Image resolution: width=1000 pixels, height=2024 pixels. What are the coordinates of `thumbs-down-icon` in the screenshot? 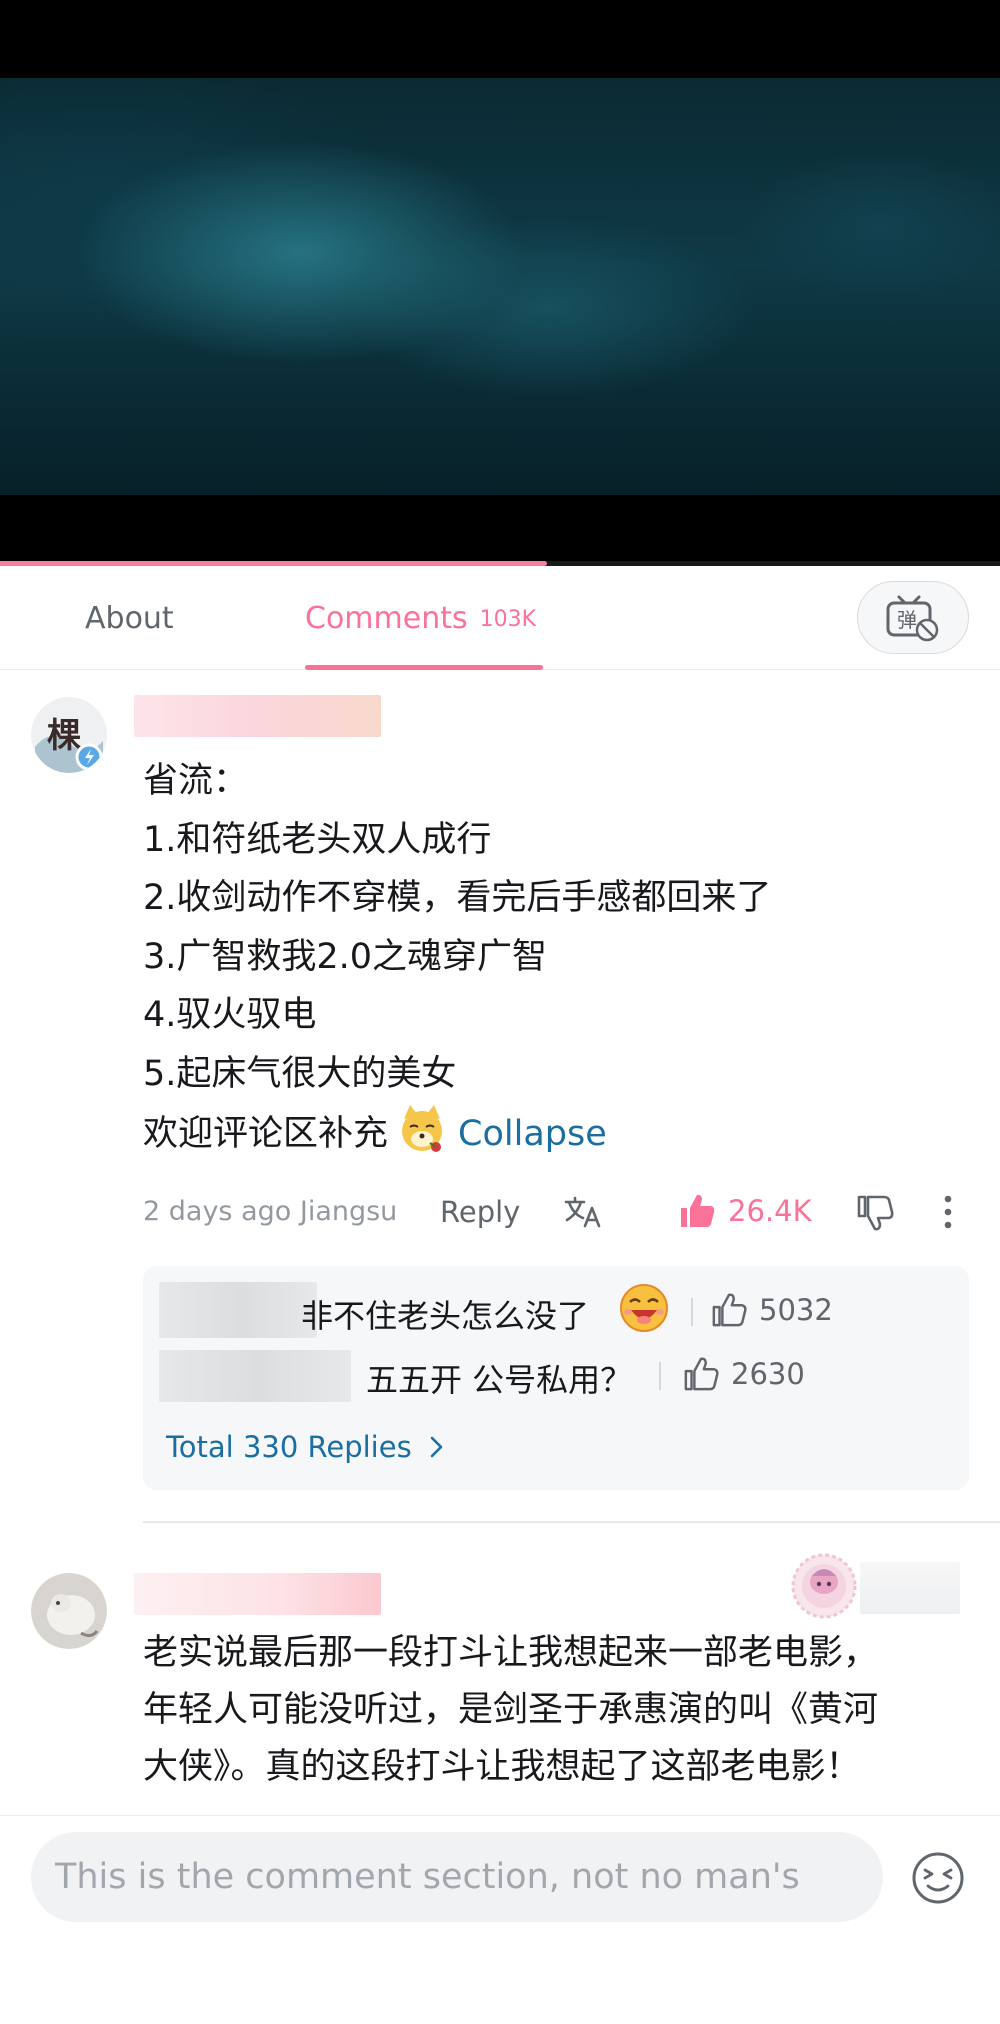 It's located at (875, 1213).